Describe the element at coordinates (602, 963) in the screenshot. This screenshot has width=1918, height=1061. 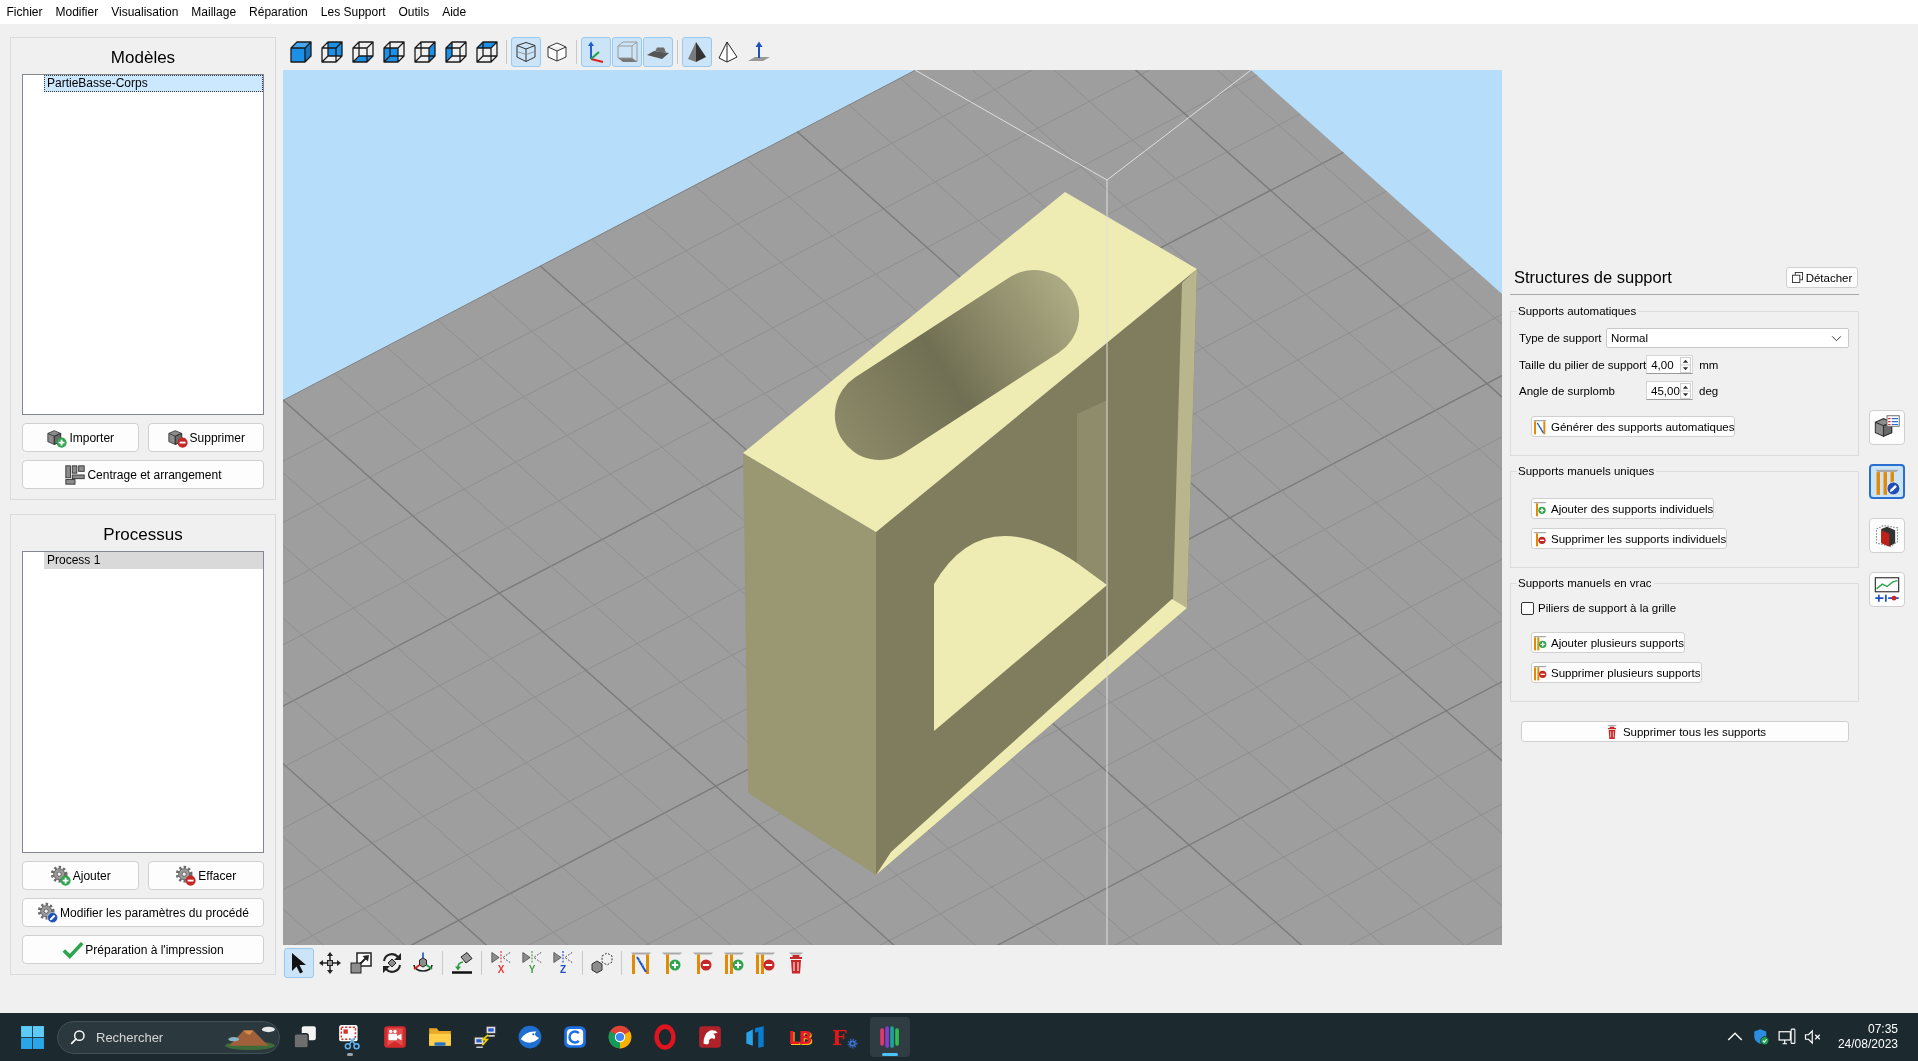
I see `cubes-icon` at that location.